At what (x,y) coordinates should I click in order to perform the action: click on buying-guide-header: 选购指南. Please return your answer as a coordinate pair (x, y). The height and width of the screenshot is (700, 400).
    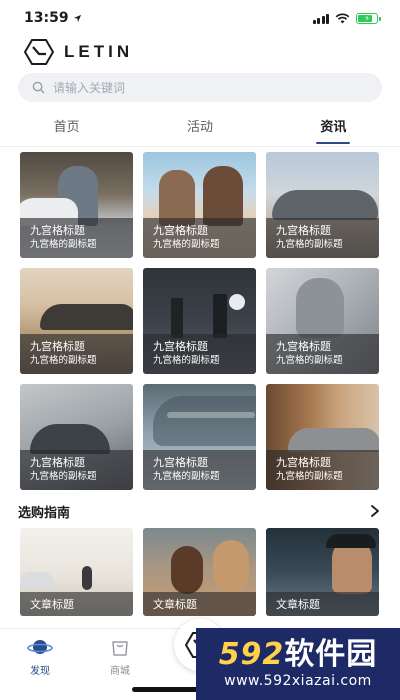
    Looking at the image, I should click on (199, 511).